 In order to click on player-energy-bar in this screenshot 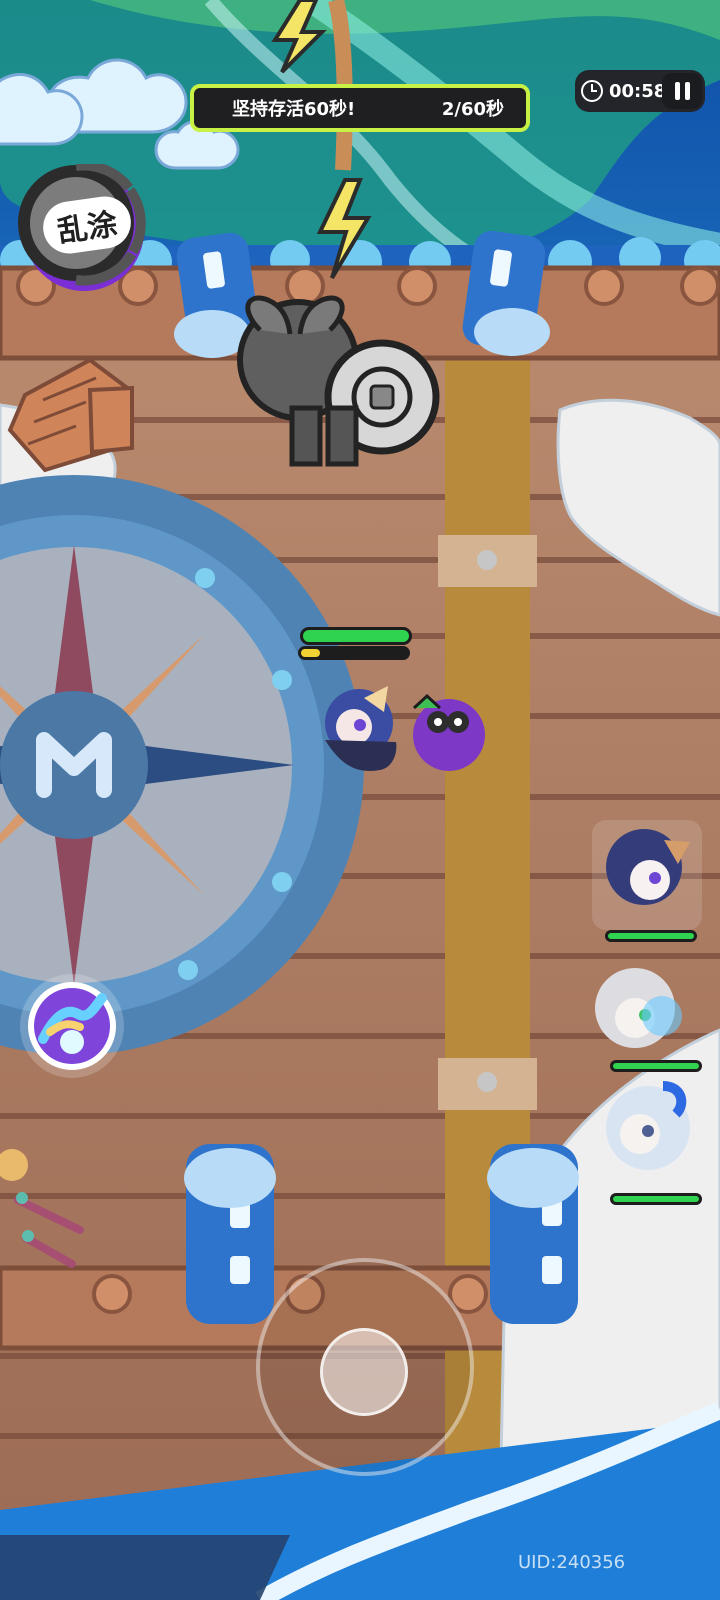, I will do `click(354, 653)`.